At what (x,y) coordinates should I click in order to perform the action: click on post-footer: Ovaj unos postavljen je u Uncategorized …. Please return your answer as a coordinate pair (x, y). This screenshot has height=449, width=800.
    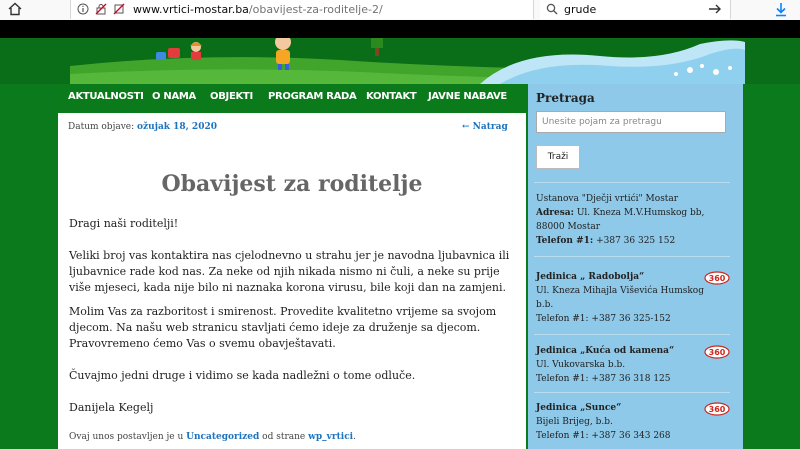
    Looking at the image, I should click on (212, 437).